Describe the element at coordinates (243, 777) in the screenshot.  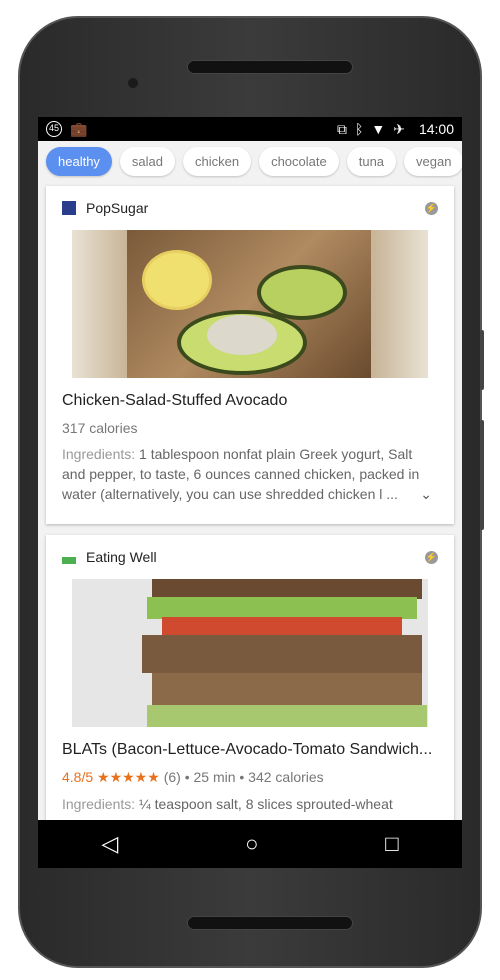
I see `recipe-details: (6) • 25 min • 342 calories` at that location.